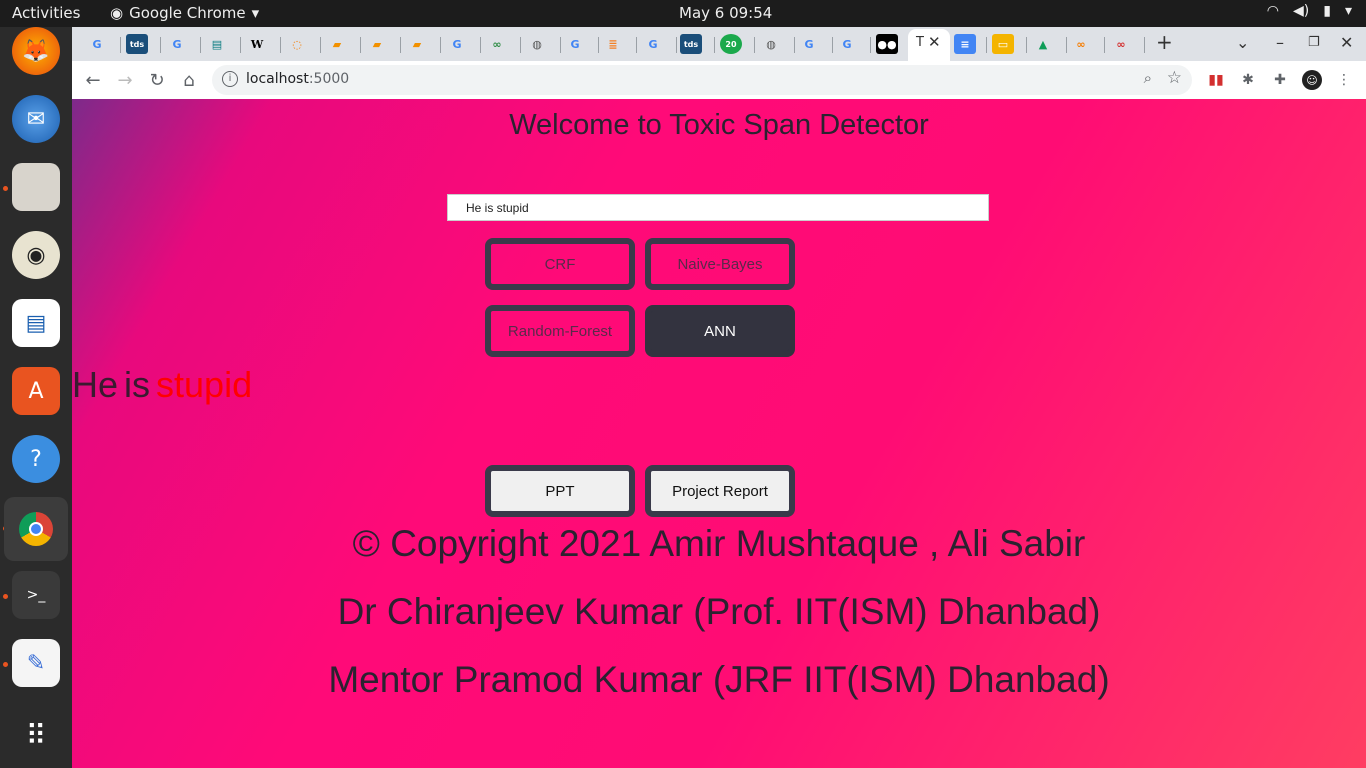  Describe the element at coordinates (137, 384) in the screenshot. I see `result-token: is` at that location.